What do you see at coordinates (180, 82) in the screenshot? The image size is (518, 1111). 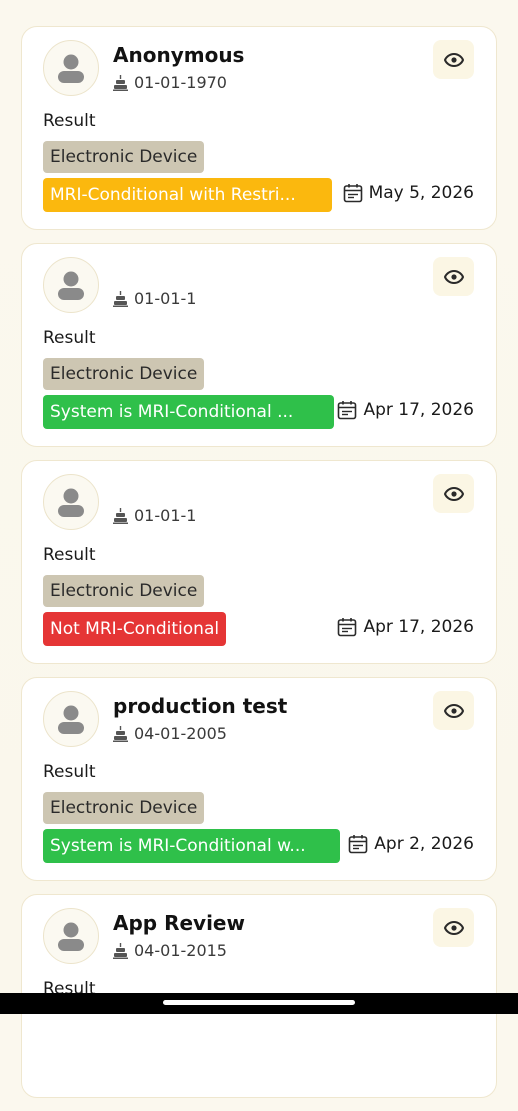 I see `dob-text: 01-01-1970` at bounding box center [180, 82].